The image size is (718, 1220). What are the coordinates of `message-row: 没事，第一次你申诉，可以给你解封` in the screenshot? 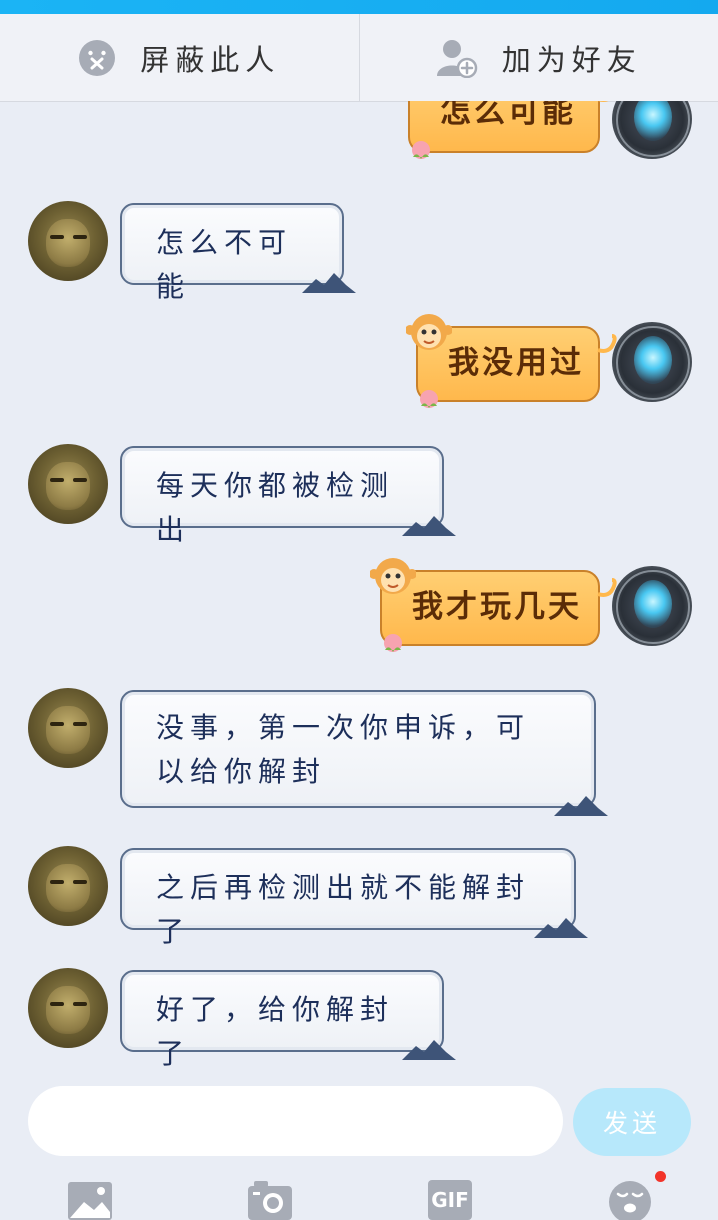 It's located at (359, 749).